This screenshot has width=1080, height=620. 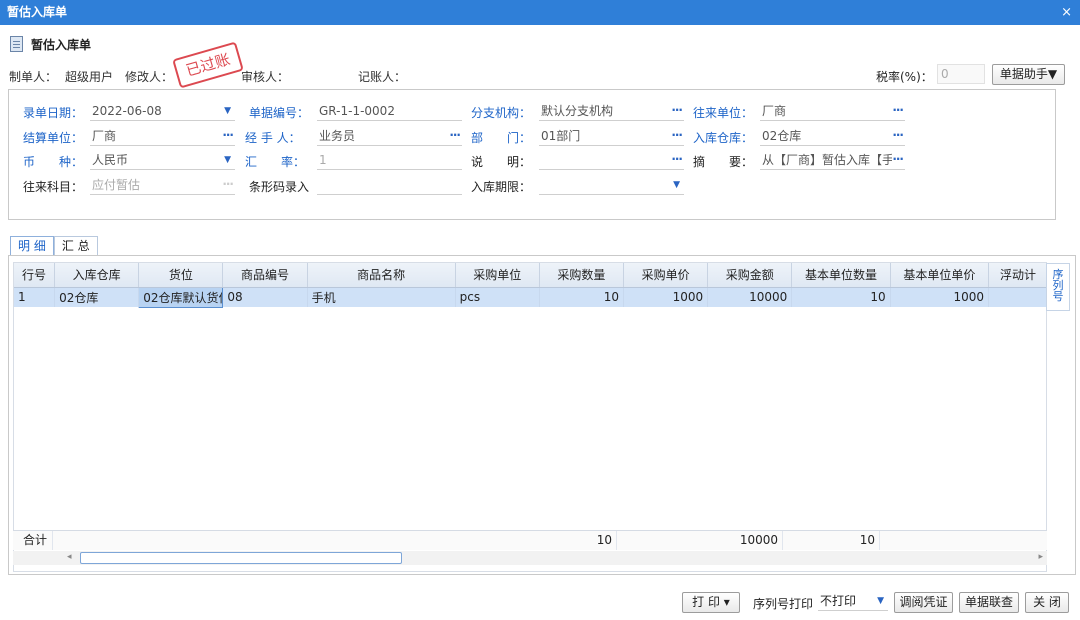 I want to click on cell-warehouse: 02仓库, so click(x=97, y=297).